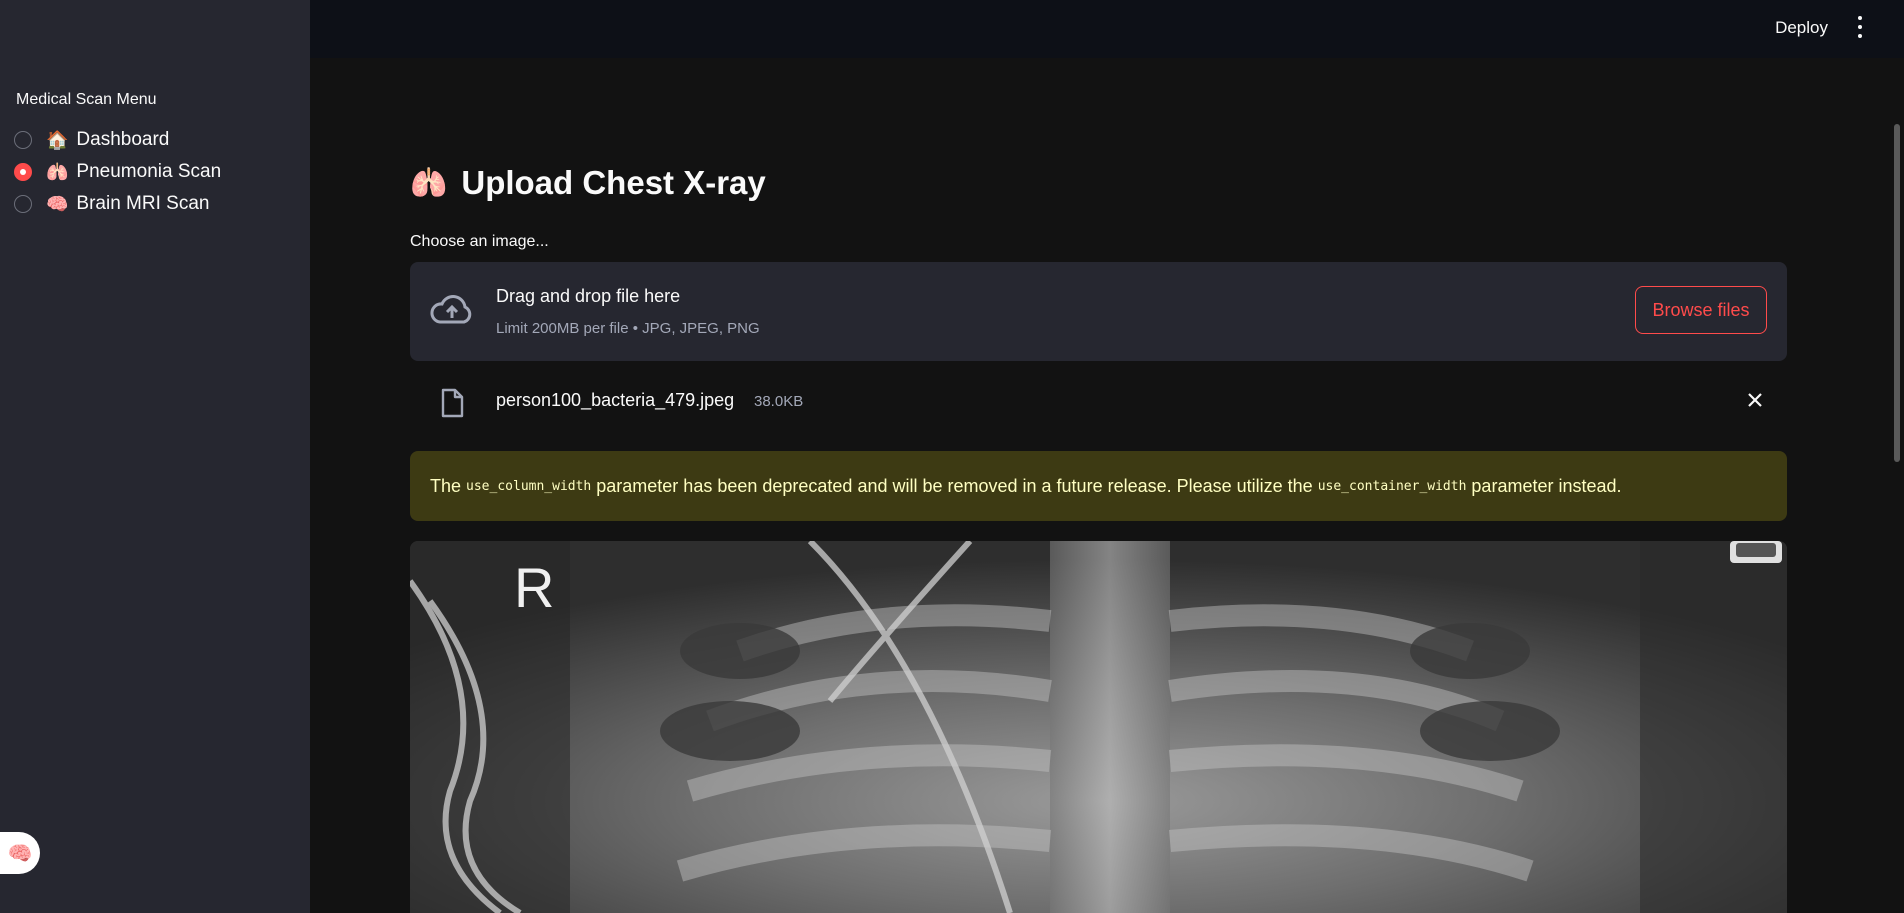 The width and height of the screenshot is (1904, 913). What do you see at coordinates (451, 309) in the screenshot?
I see `cloud-upload-icon` at bounding box center [451, 309].